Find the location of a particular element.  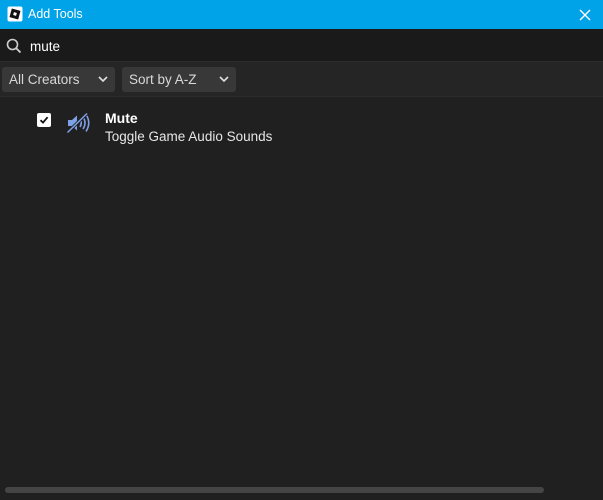

tool-item-mute: Mute Toggle Game Audio Sounds is located at coordinates (301, 128).